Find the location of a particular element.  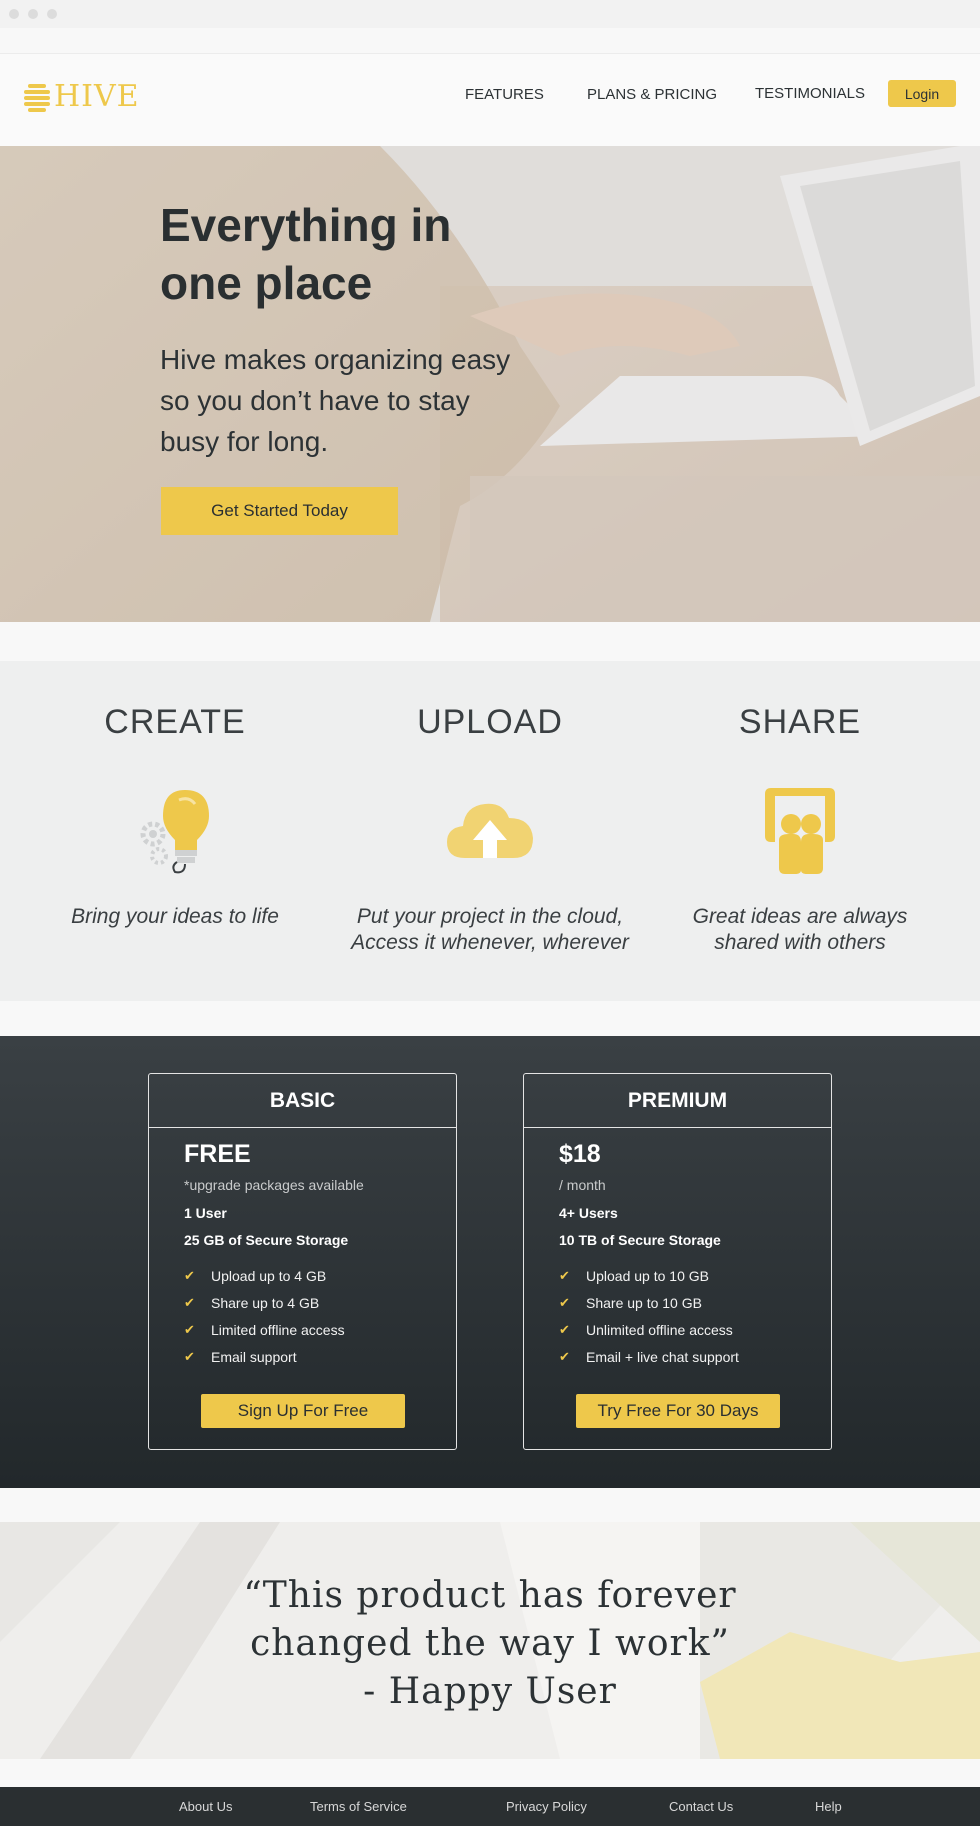

plan-price: $18 is located at coordinates (580, 1154).